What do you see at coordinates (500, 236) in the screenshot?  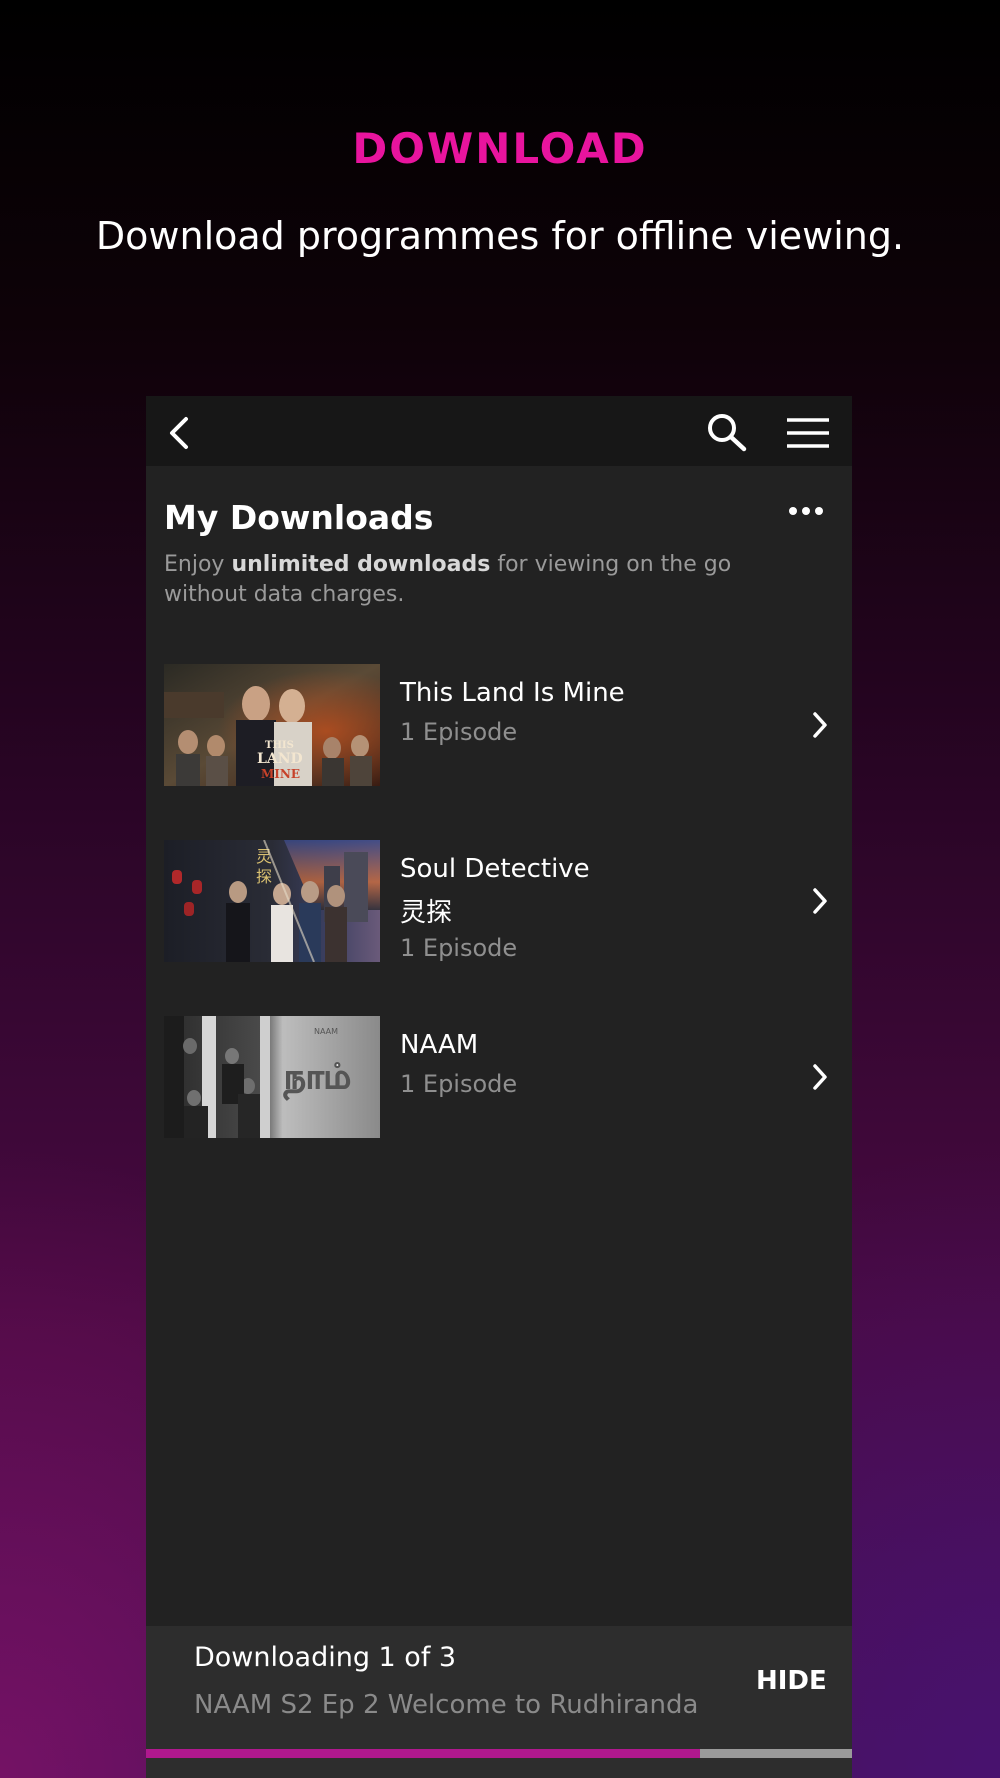 I see `promo-subtitle: Download programmes for offline viewing.` at bounding box center [500, 236].